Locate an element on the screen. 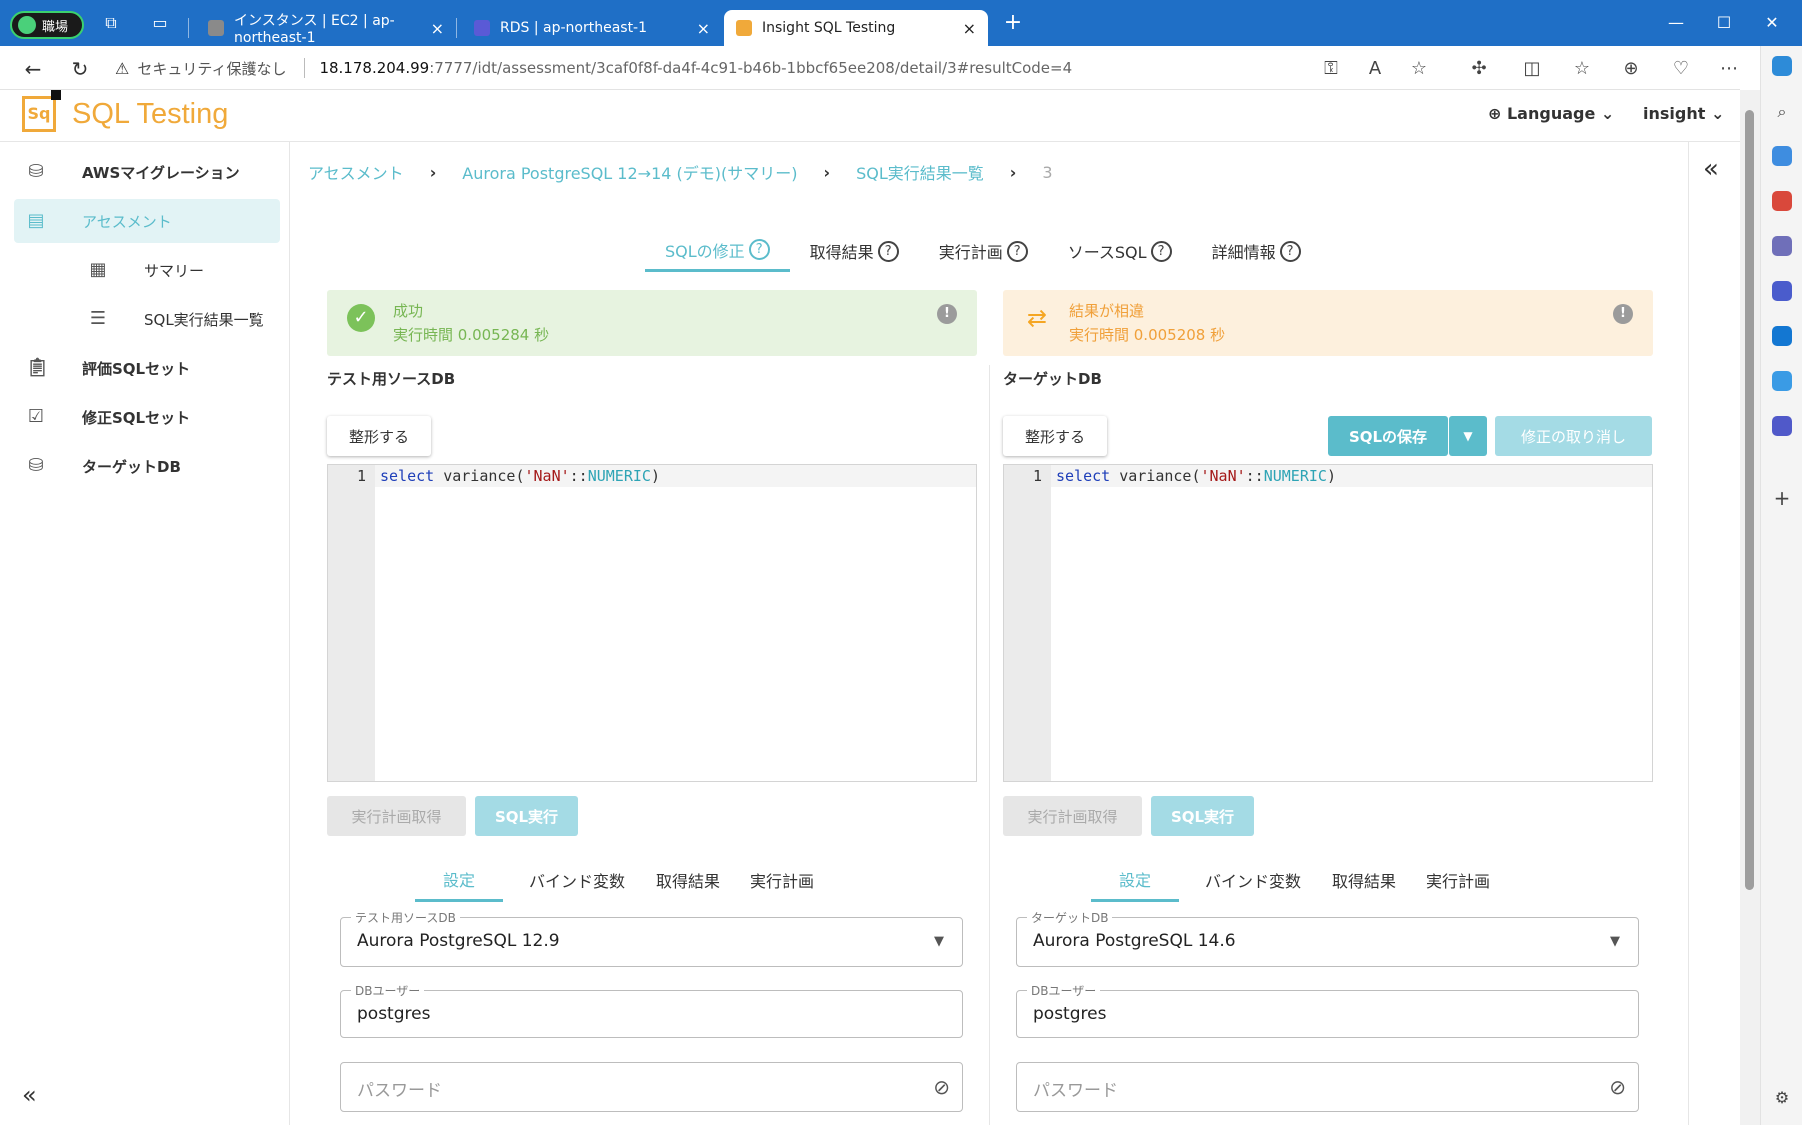  browser-essentials-icon: ♡ is located at coordinates (1681, 69).